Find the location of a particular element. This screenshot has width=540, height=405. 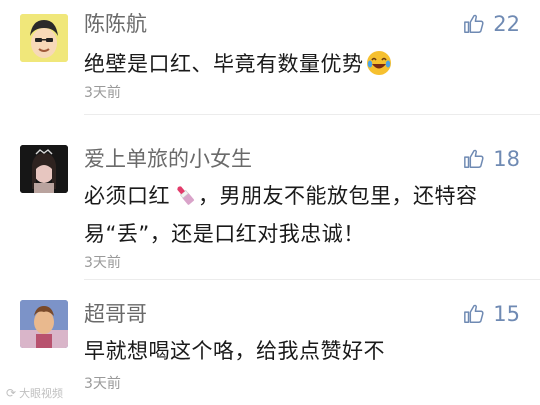

like-count: 18 is located at coordinates (506, 159).